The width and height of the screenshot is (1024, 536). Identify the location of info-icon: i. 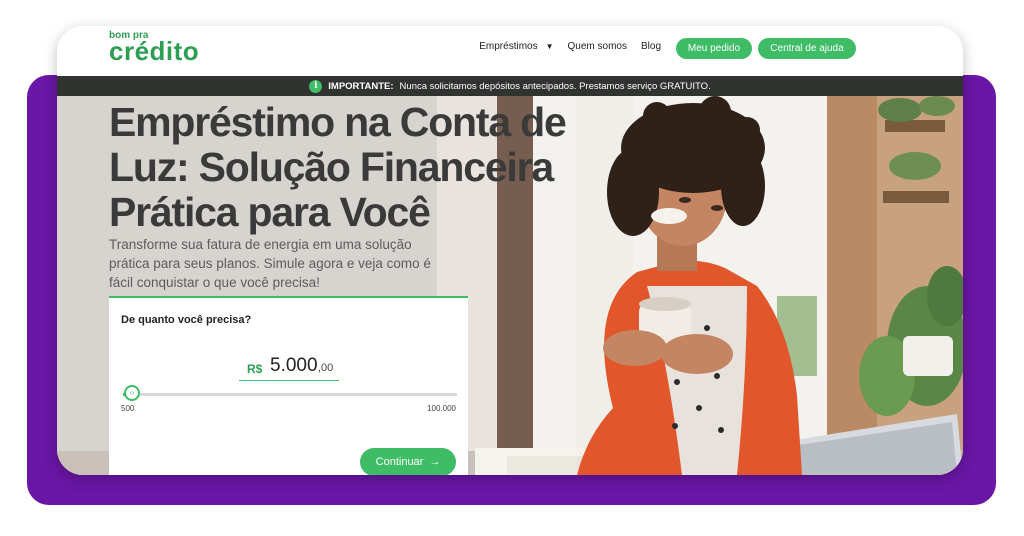
(316, 86).